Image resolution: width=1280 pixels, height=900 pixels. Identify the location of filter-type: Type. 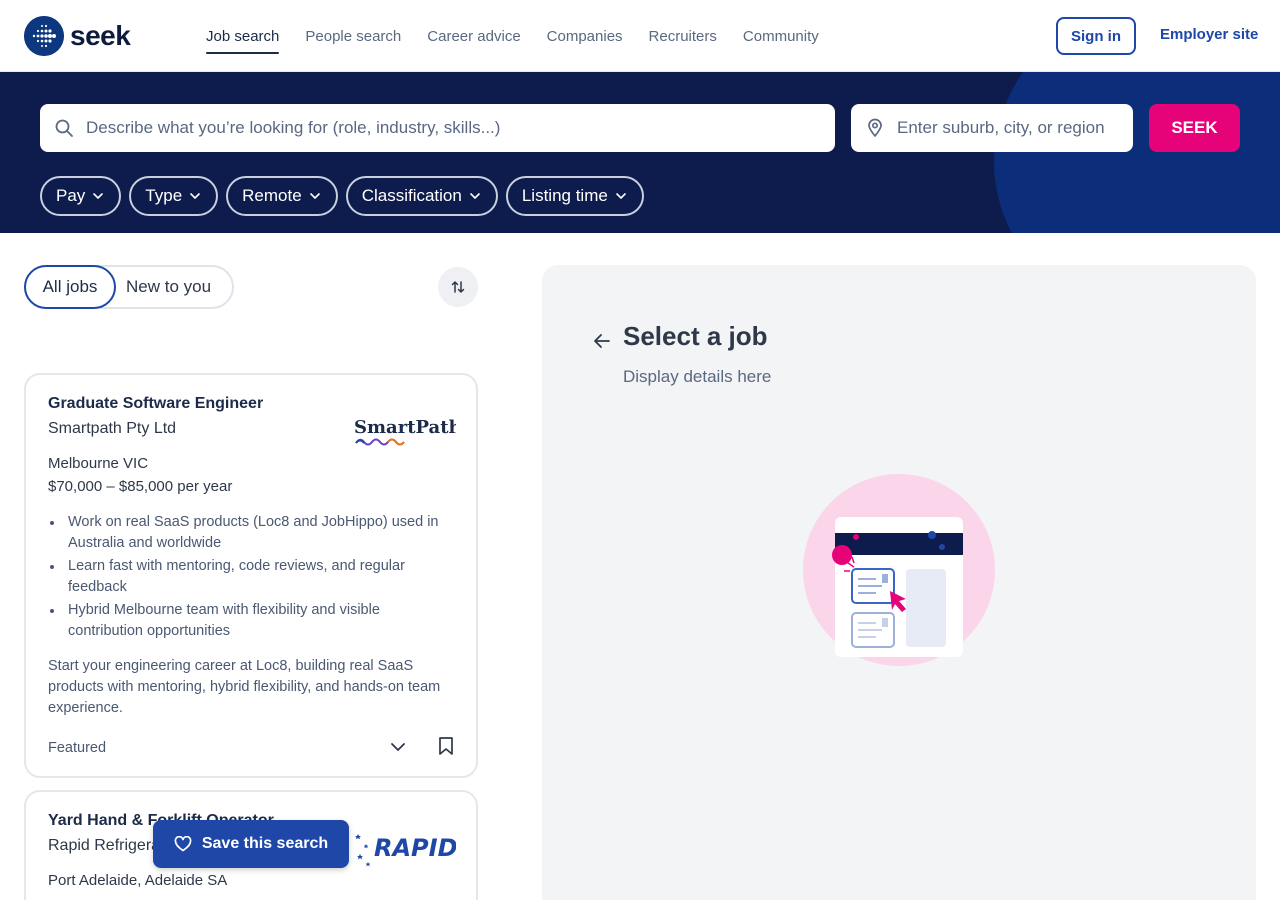
(174, 196).